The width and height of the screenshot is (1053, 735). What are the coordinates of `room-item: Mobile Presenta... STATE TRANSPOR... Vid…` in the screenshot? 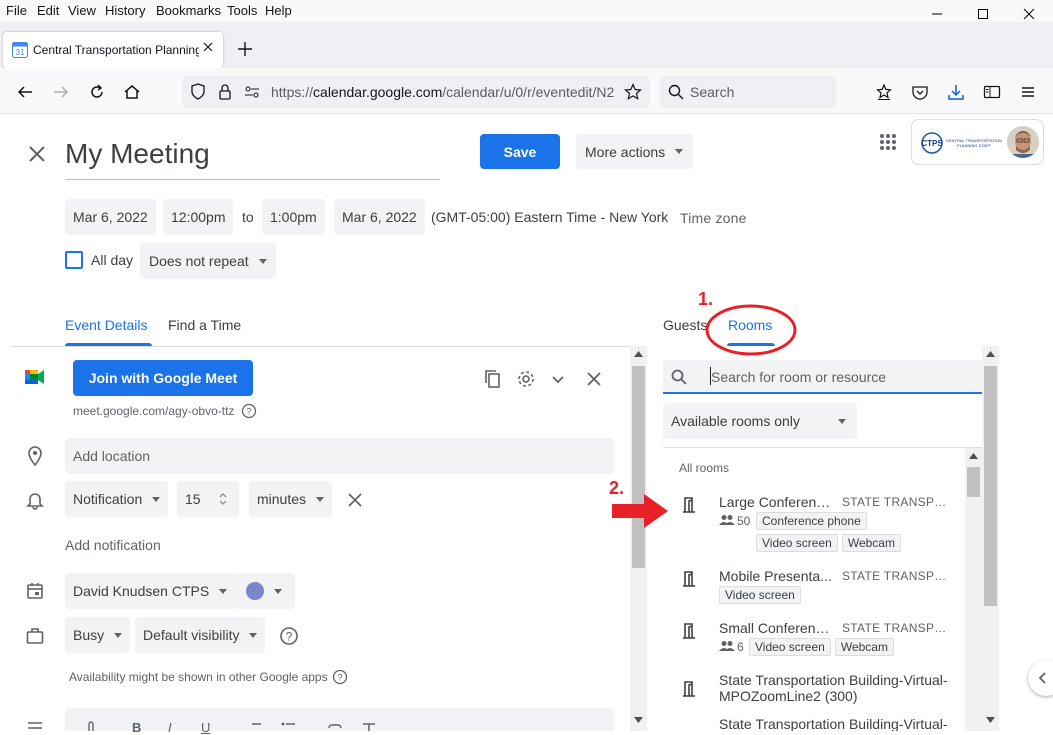 It's located at (816, 588).